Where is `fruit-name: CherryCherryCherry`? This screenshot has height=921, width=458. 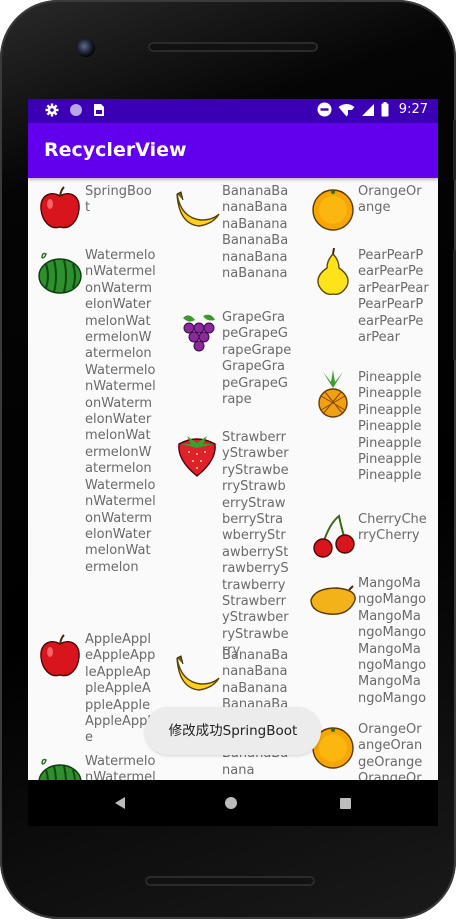
fruit-name: CherryCherryCherry is located at coordinates (392, 528).